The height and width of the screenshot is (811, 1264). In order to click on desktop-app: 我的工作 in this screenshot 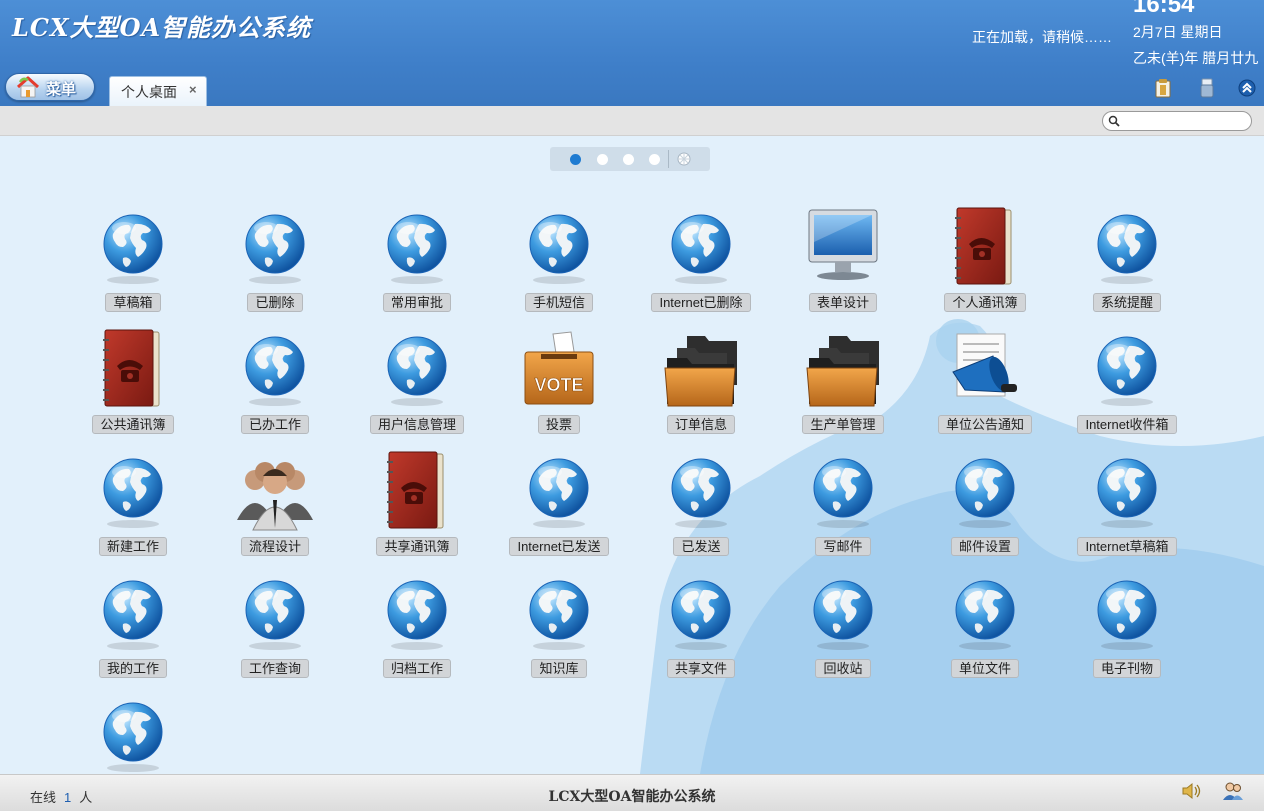, I will do `click(133, 633)`.